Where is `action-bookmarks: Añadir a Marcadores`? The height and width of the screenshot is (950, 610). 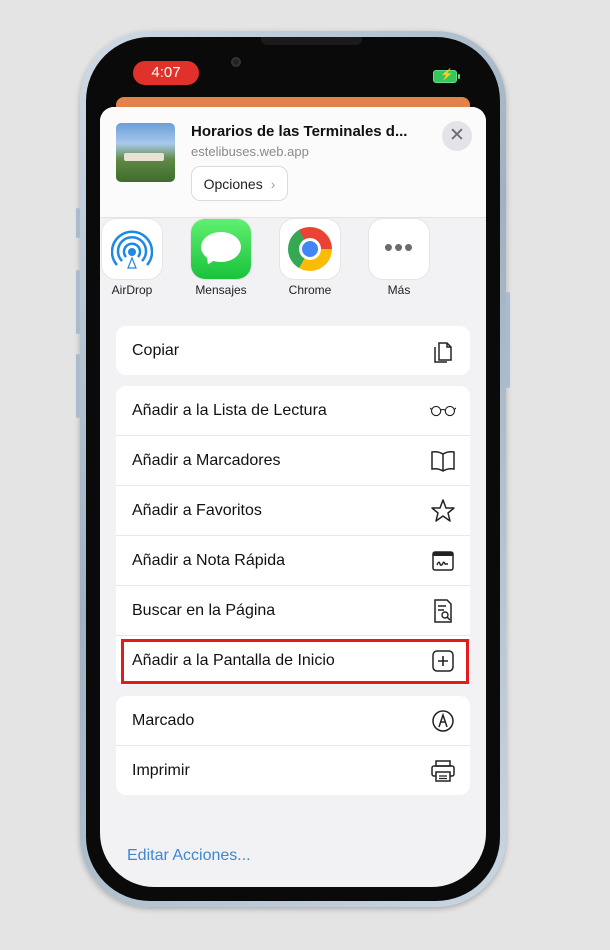
action-bookmarks: Añadir a Marcadores is located at coordinates (293, 461).